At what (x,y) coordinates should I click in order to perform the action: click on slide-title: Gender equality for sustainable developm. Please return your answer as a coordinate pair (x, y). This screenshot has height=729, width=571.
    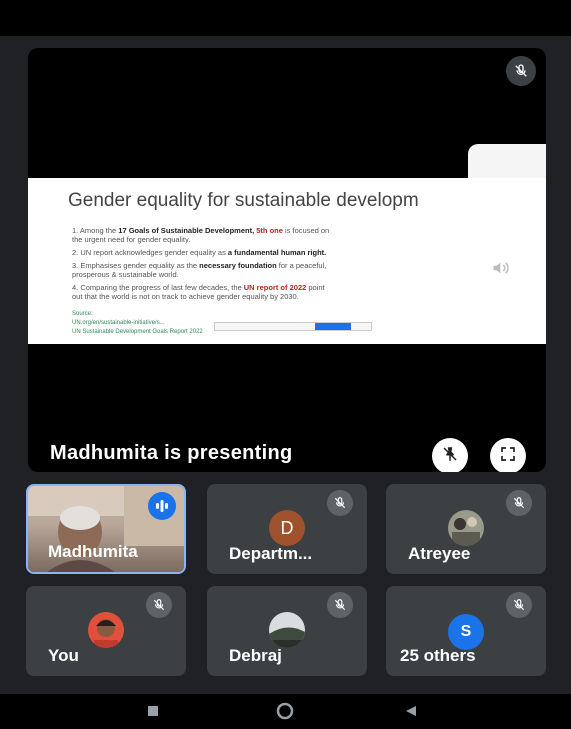
    Looking at the image, I should click on (243, 200).